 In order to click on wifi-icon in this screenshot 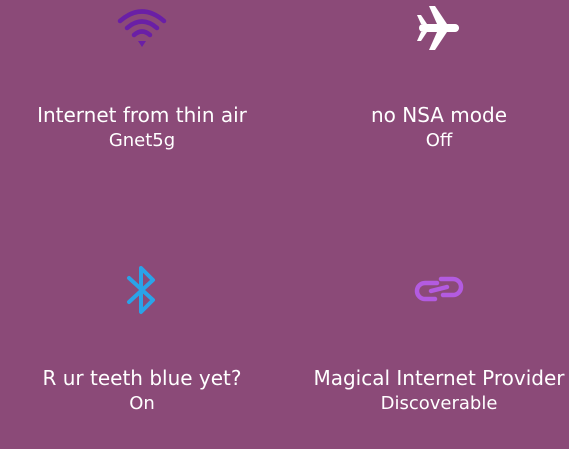, I will do `click(142, 28)`.